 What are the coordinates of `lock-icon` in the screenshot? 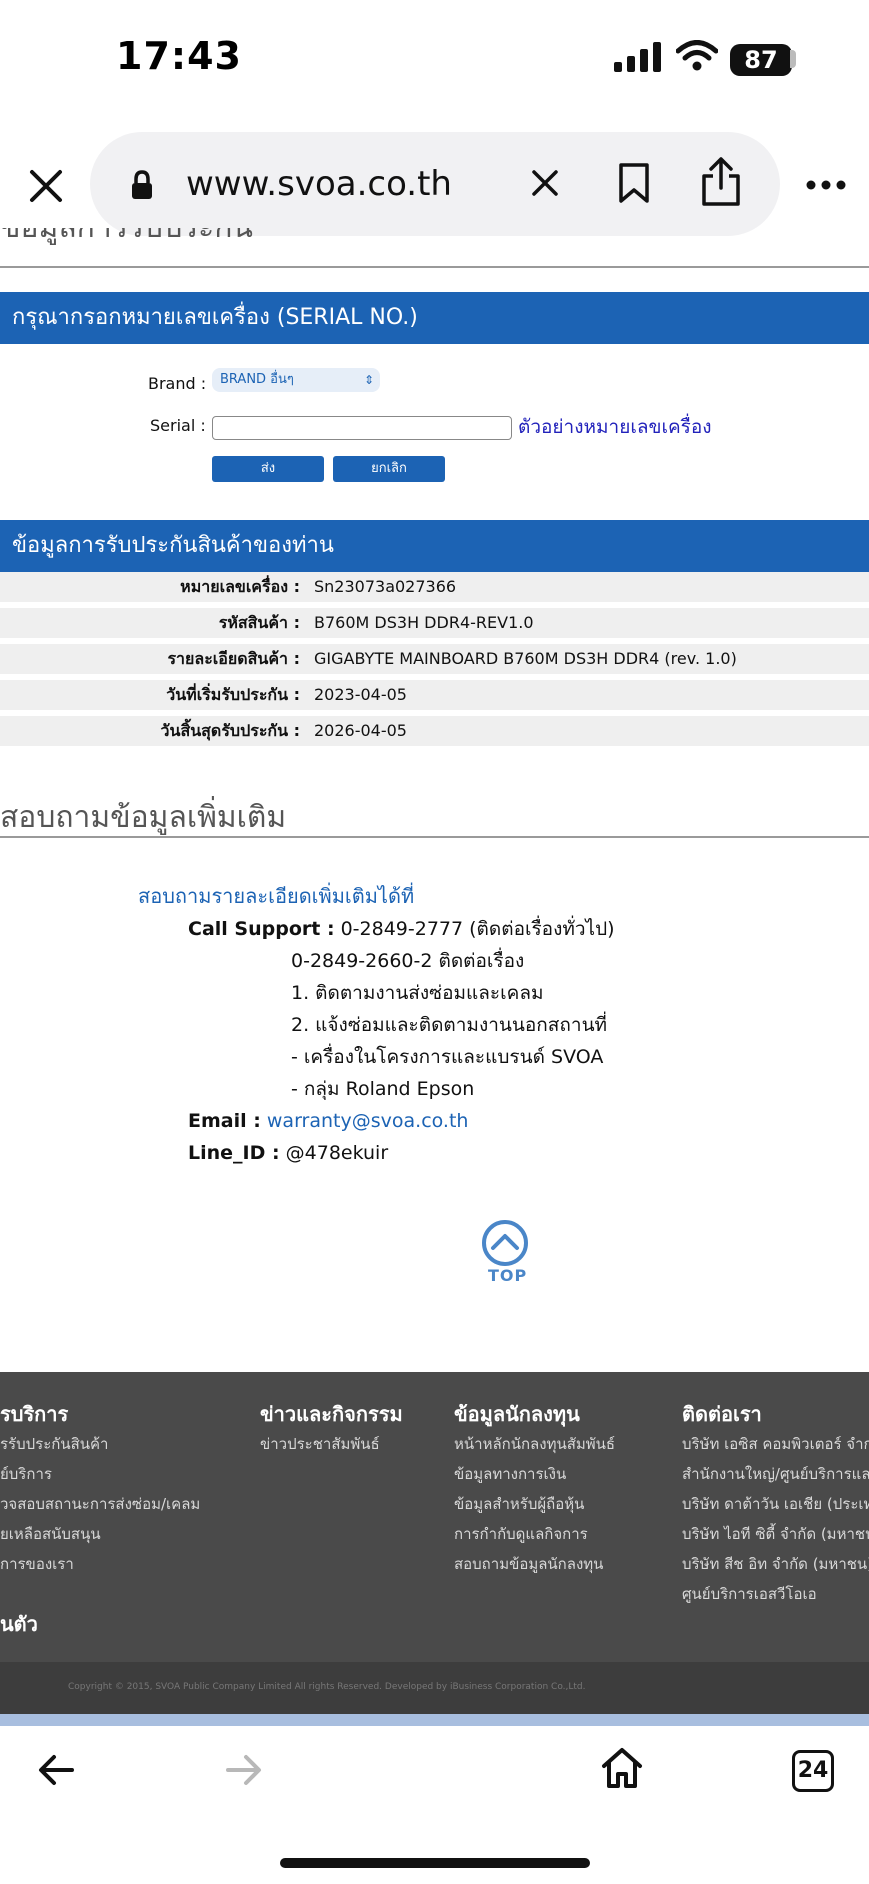 It's located at (142, 184).